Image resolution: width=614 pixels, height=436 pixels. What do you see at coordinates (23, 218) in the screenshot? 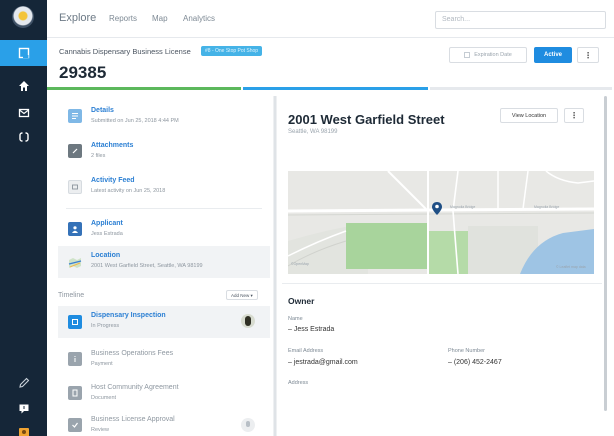
I see `left-rail` at bounding box center [23, 218].